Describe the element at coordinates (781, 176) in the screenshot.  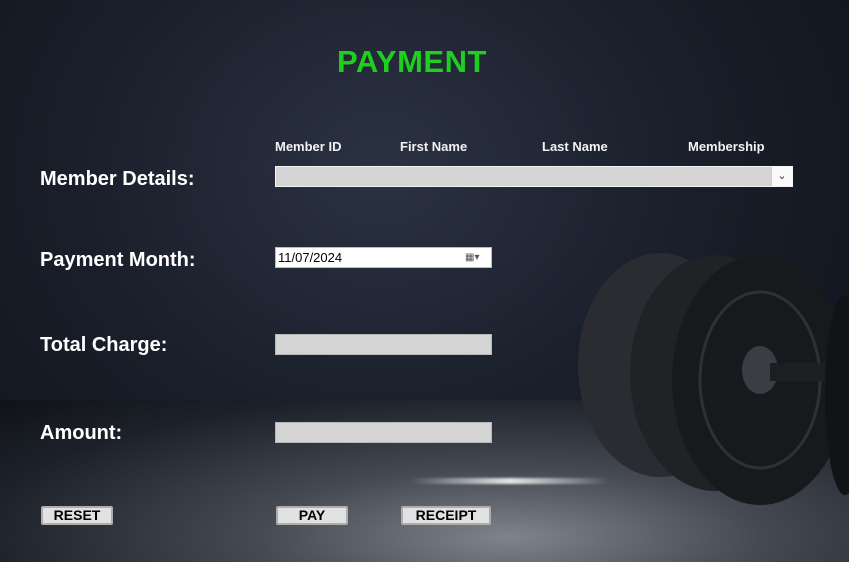
I see `chevron-down-icon: ⌄` at that location.